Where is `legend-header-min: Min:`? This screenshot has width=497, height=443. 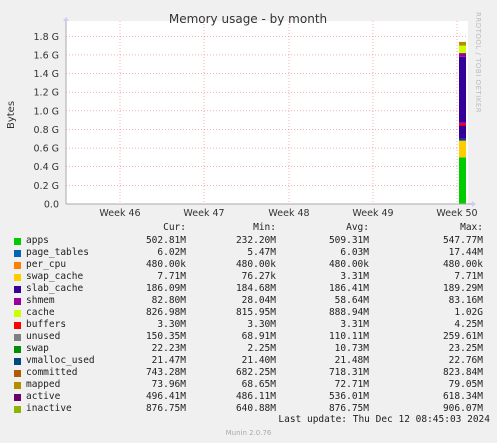 legend-header-min: Min: is located at coordinates (264, 227).